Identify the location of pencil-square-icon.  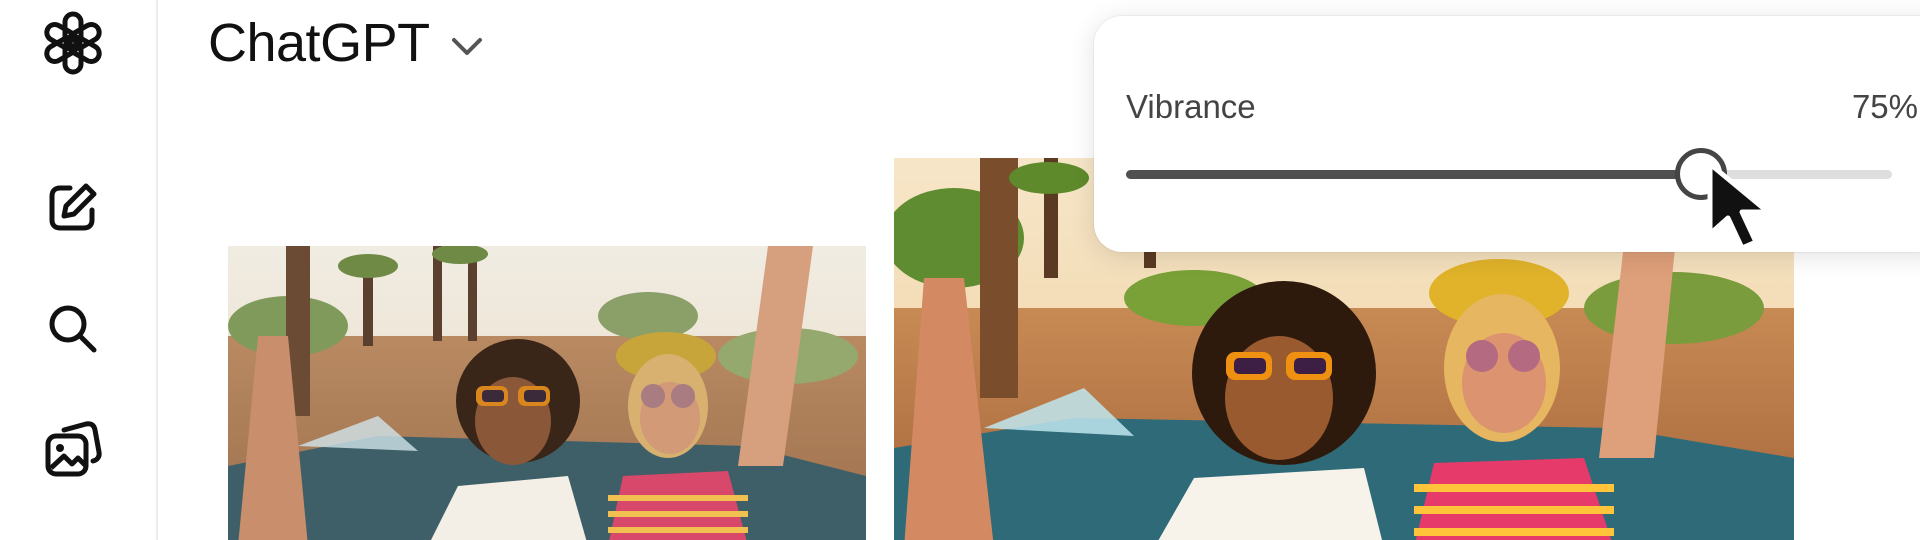
(73, 207).